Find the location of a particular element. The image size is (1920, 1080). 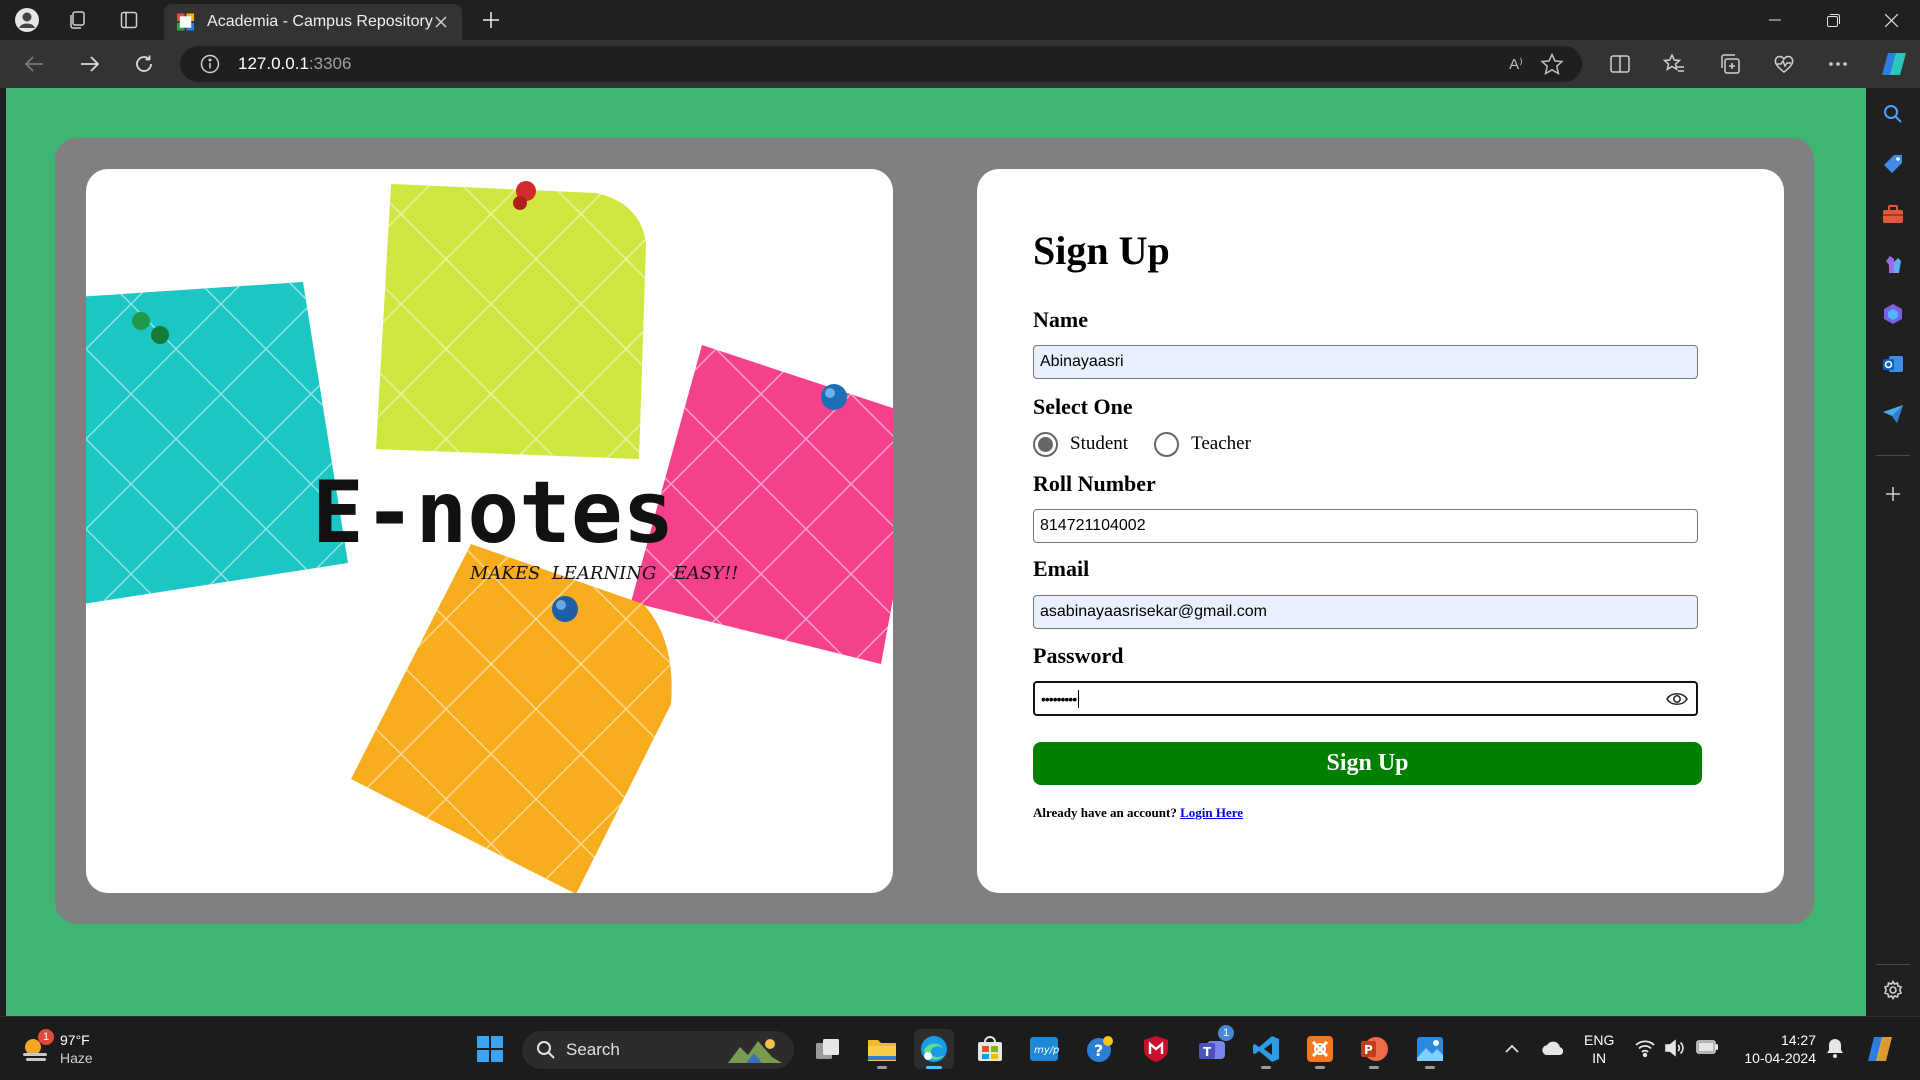

logo-tagline: MAKES LEARNING EASY!! is located at coordinates (603, 573).